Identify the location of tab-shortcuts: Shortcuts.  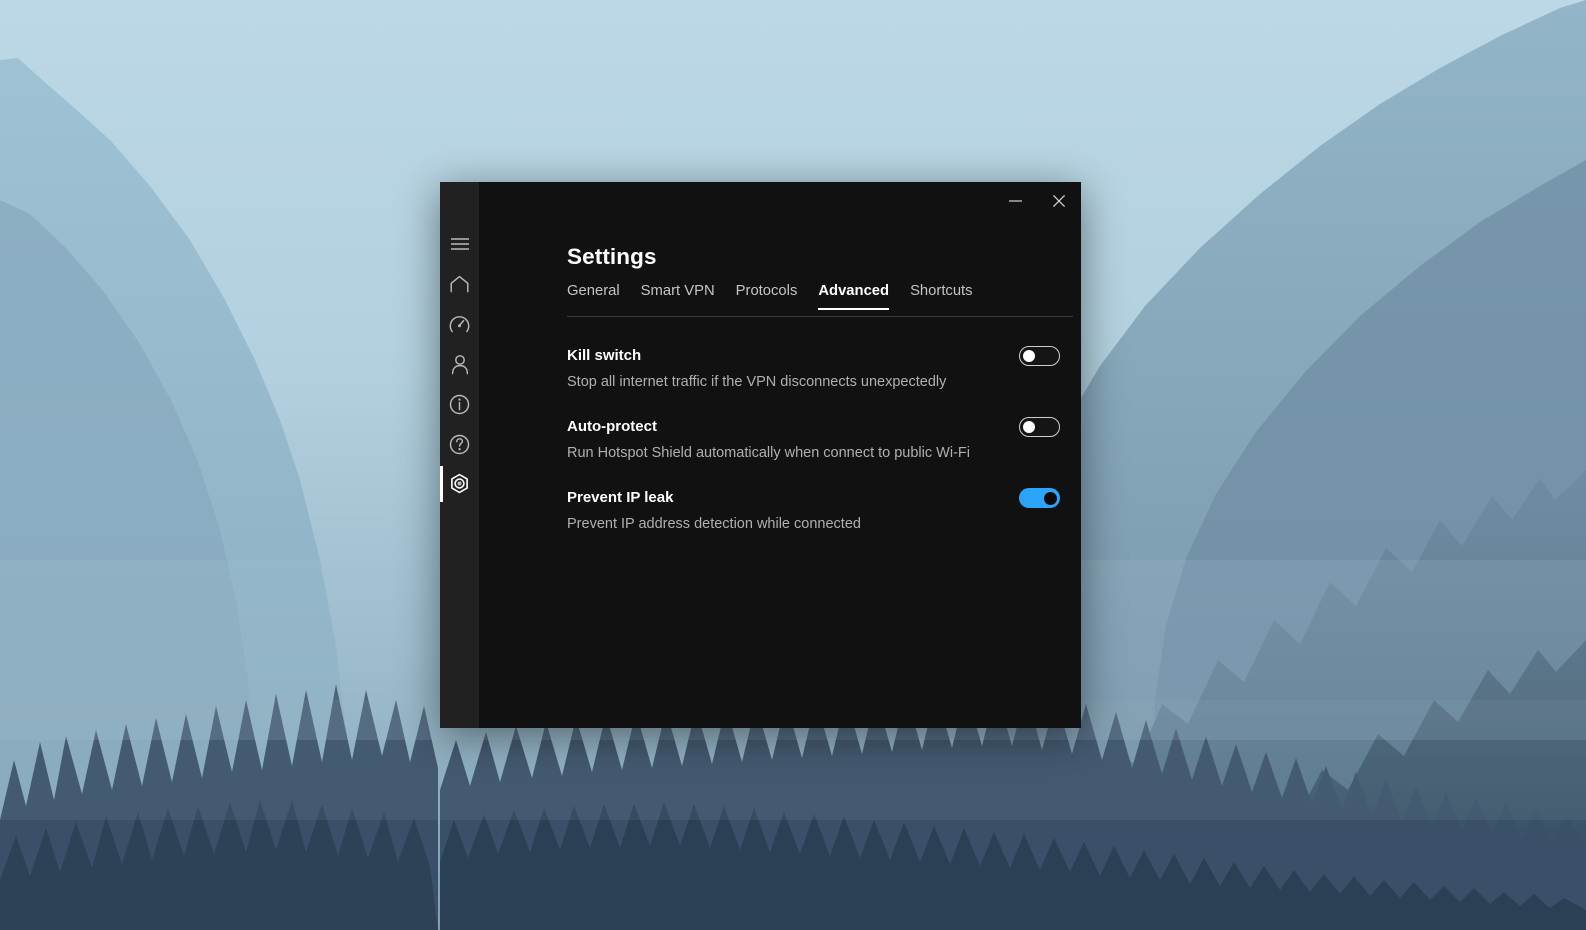
(941, 296).